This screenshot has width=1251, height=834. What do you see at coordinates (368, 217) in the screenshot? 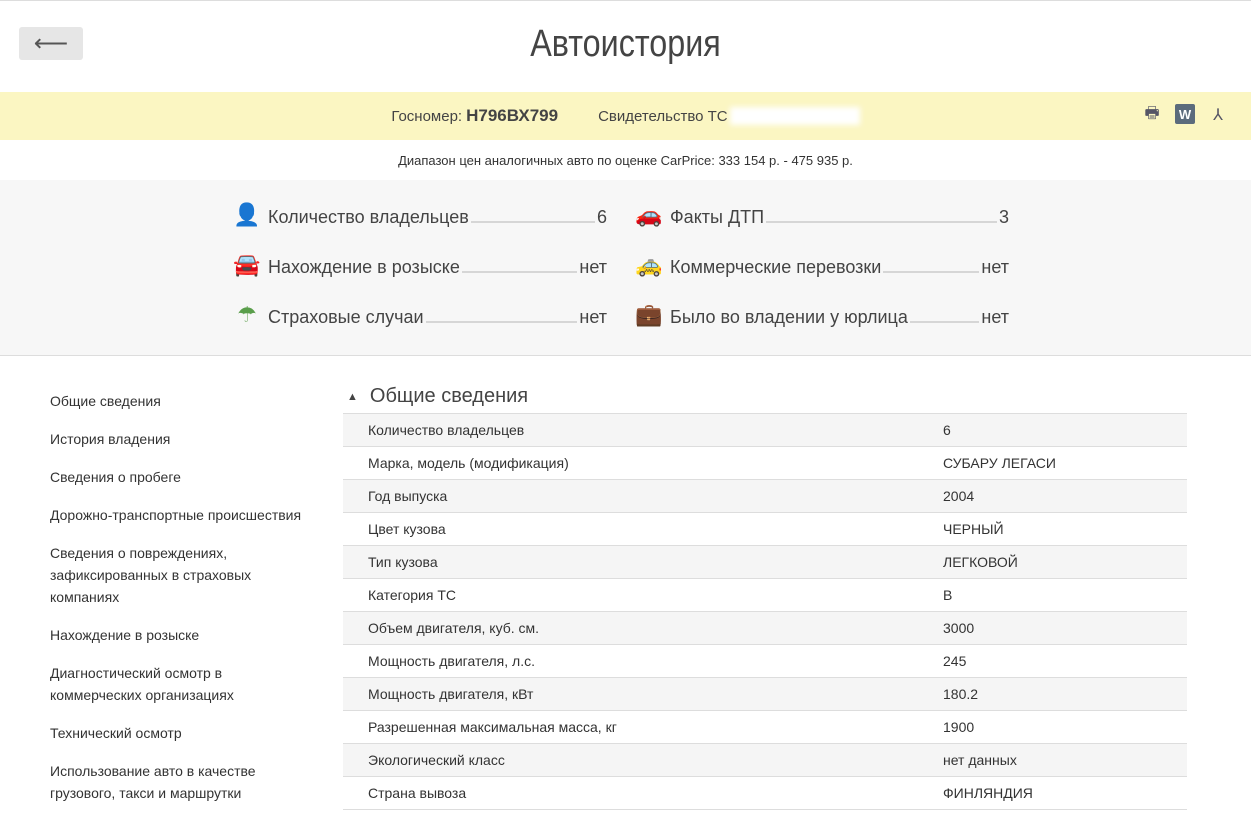
I see `summary-label: Количество владельцев` at bounding box center [368, 217].